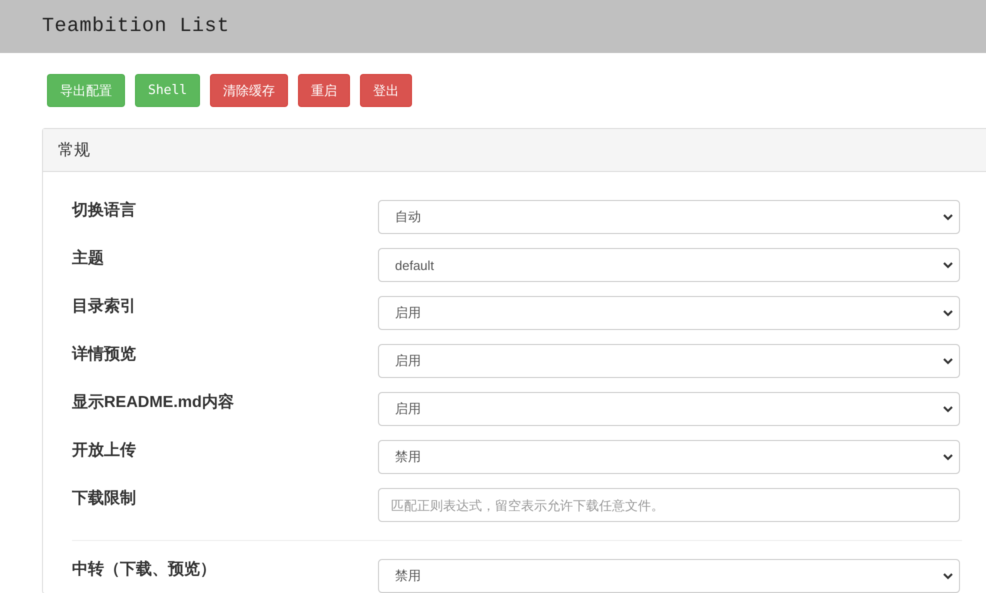 The width and height of the screenshot is (986, 593). Describe the element at coordinates (386, 90) in the screenshot. I see `action-button: 登出` at that location.